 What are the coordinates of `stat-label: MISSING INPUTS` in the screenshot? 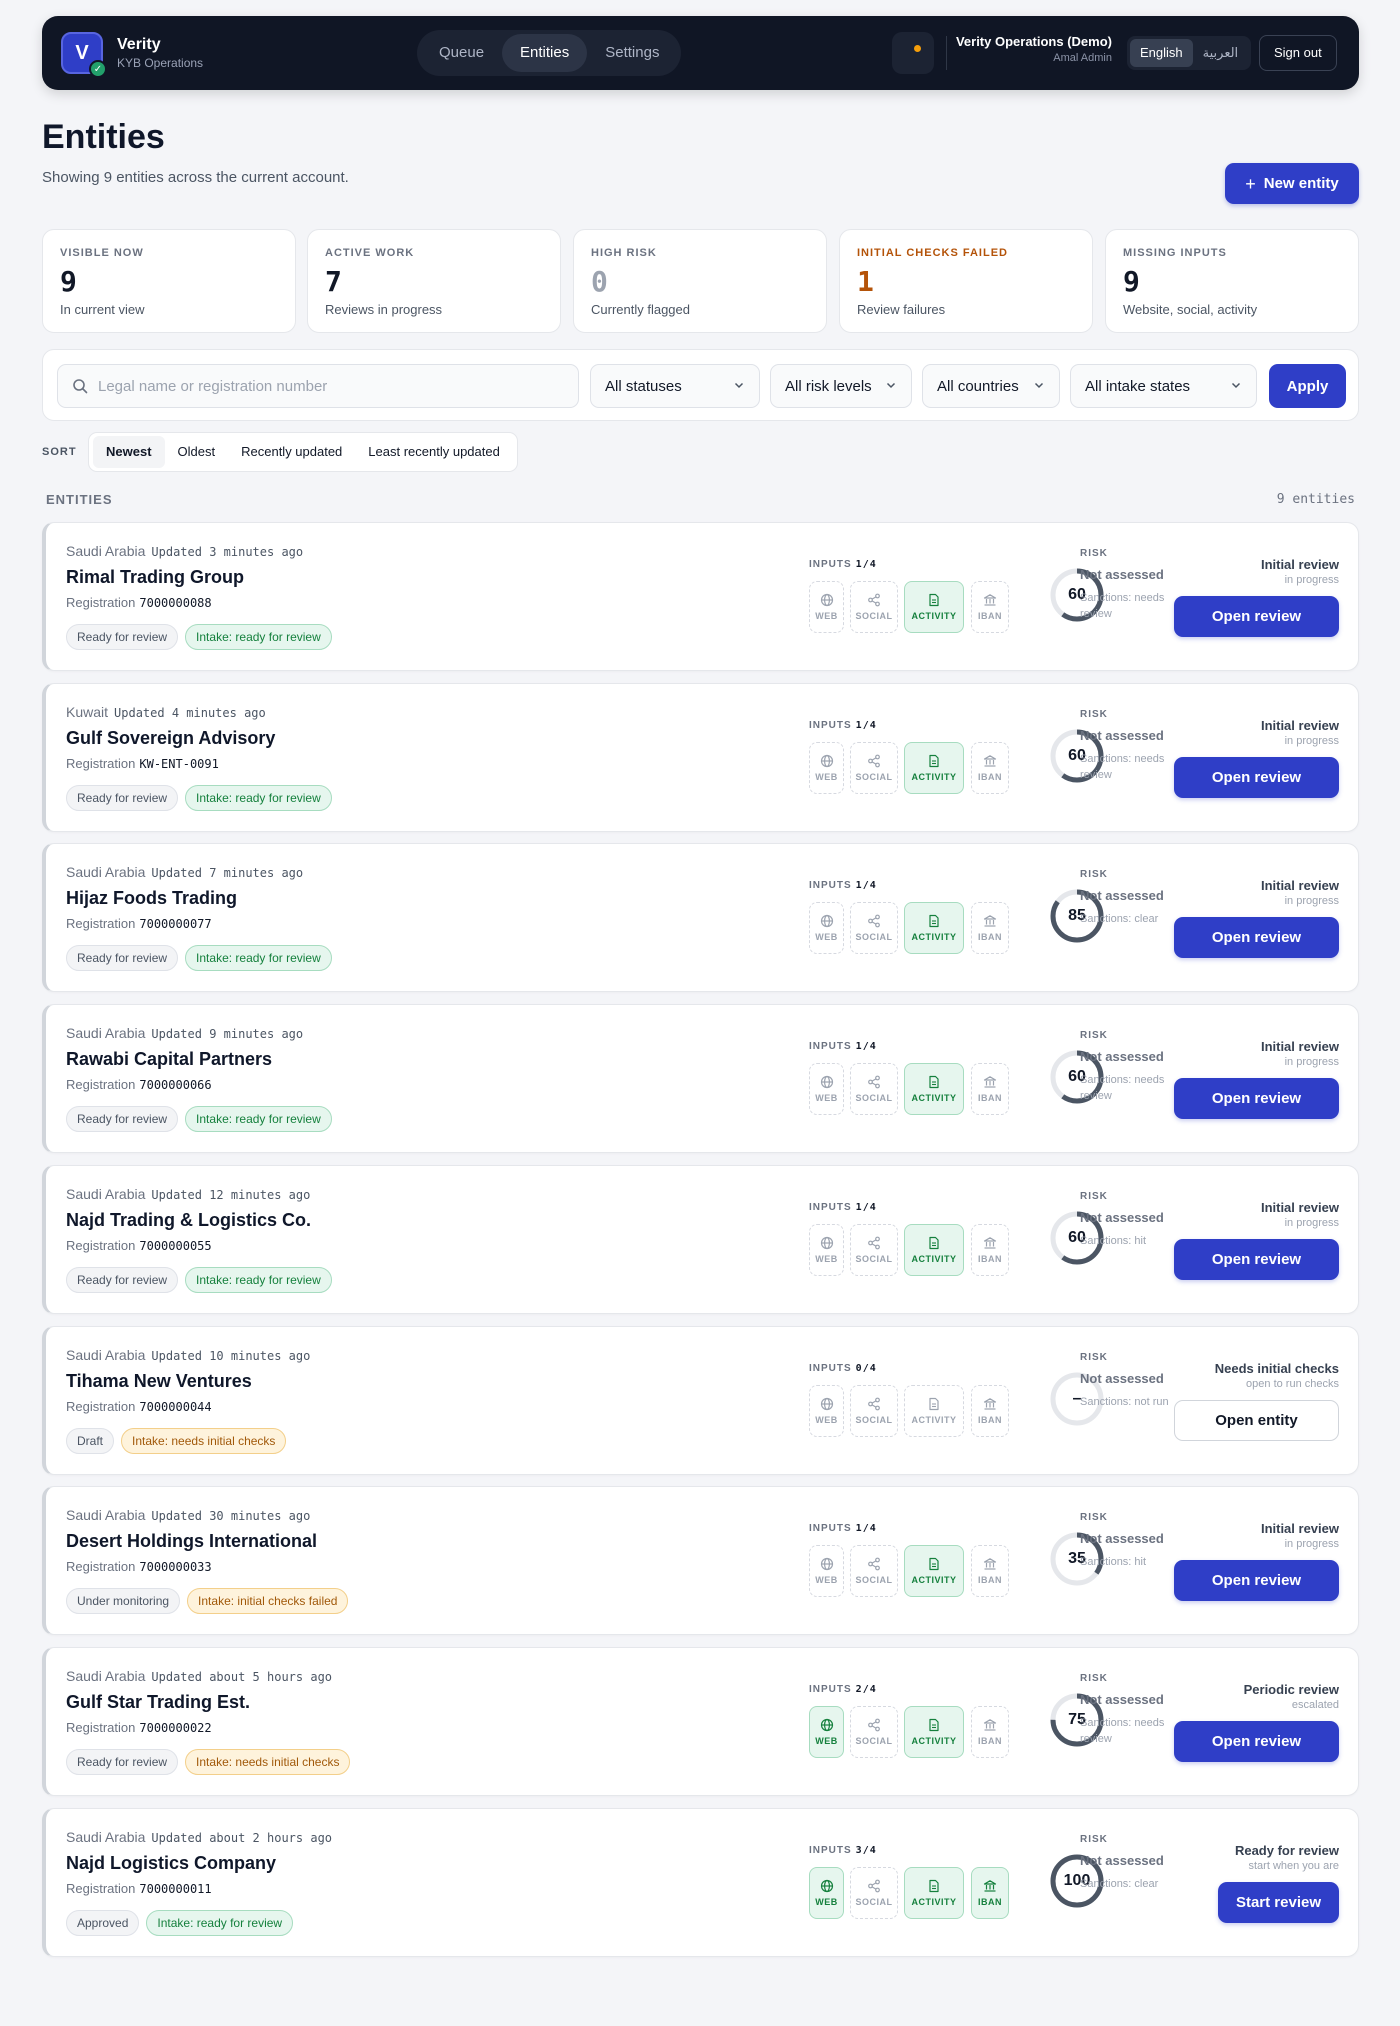 It's located at (1175, 253).